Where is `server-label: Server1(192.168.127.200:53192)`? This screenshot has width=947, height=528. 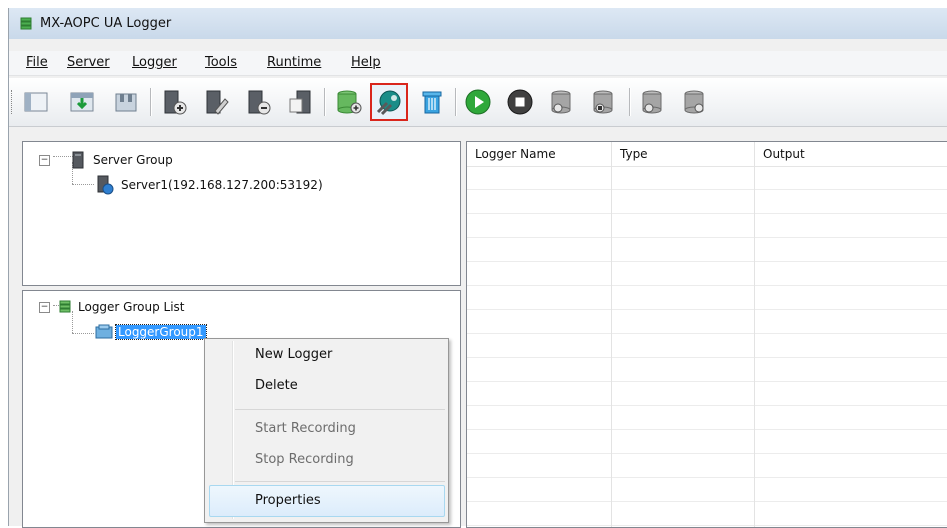 server-label: Server1(192.168.127.200:53192) is located at coordinates (222, 185).